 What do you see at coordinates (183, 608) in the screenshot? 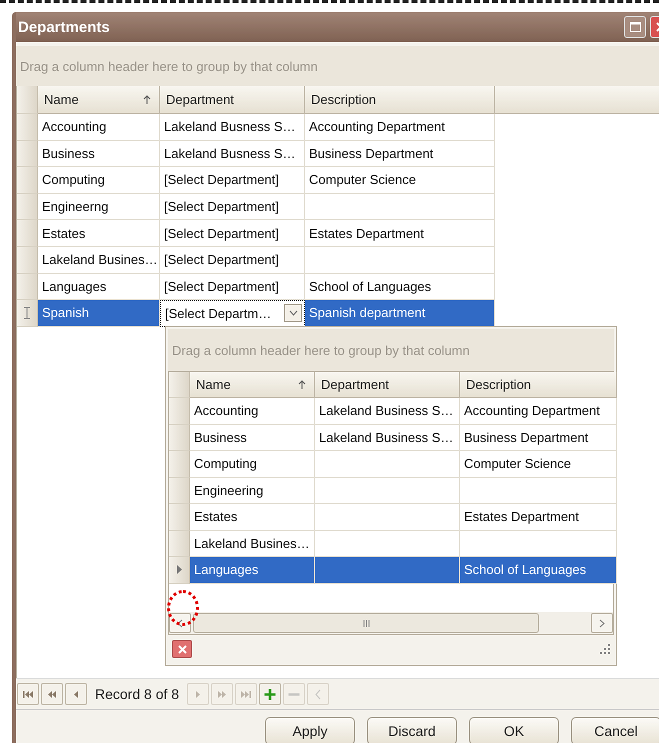
I see `highlight-circle` at bounding box center [183, 608].